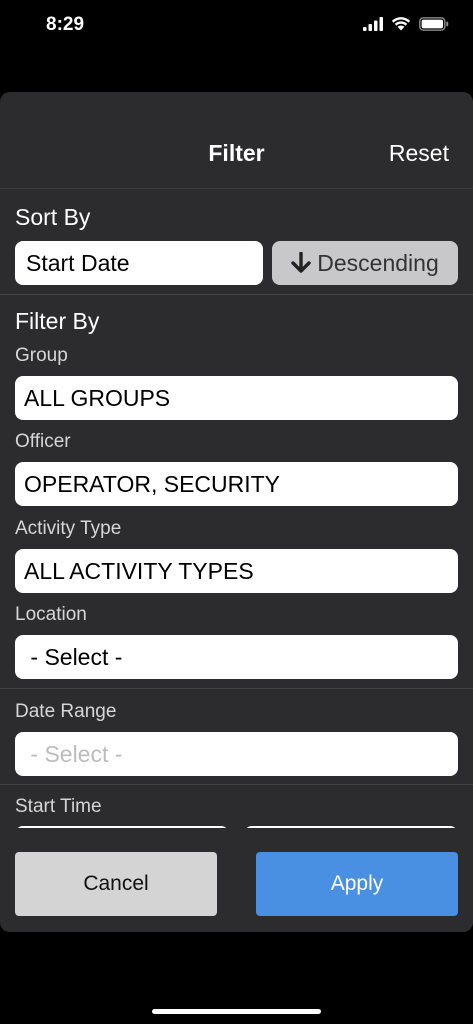  I want to click on cancel-button: Cancel, so click(116, 884).